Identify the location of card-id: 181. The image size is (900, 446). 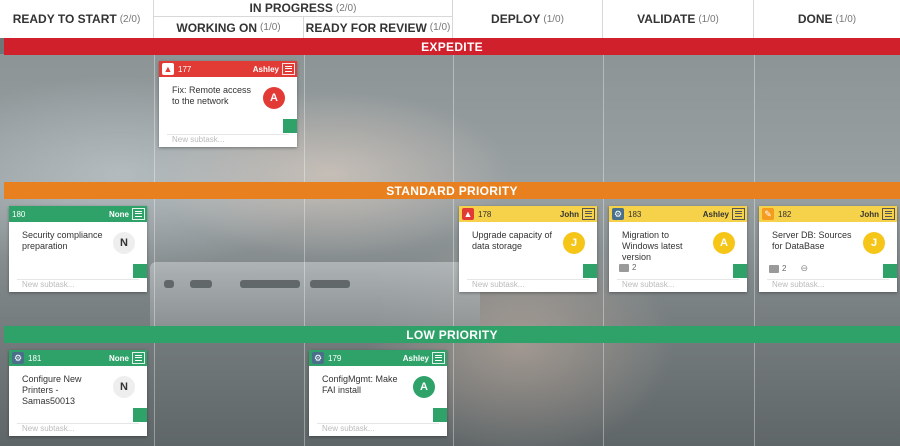
(35, 358).